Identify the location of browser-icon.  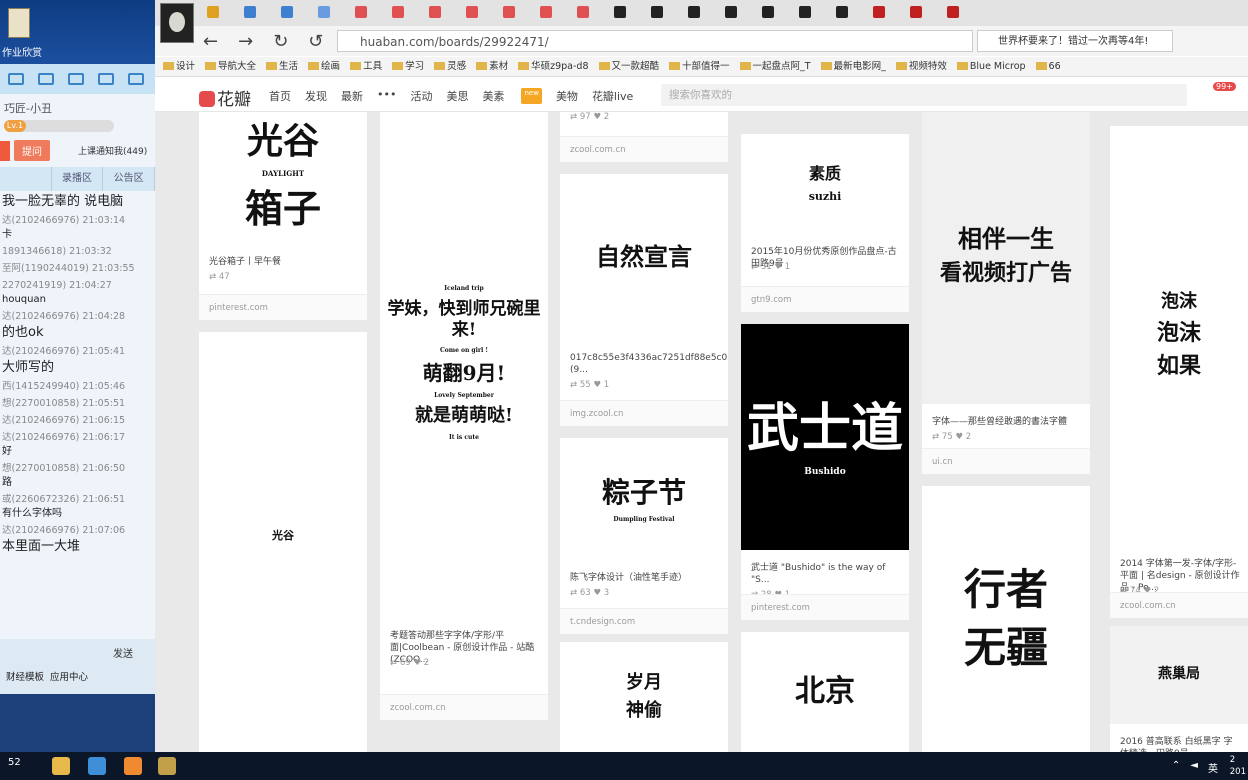
(97, 766).